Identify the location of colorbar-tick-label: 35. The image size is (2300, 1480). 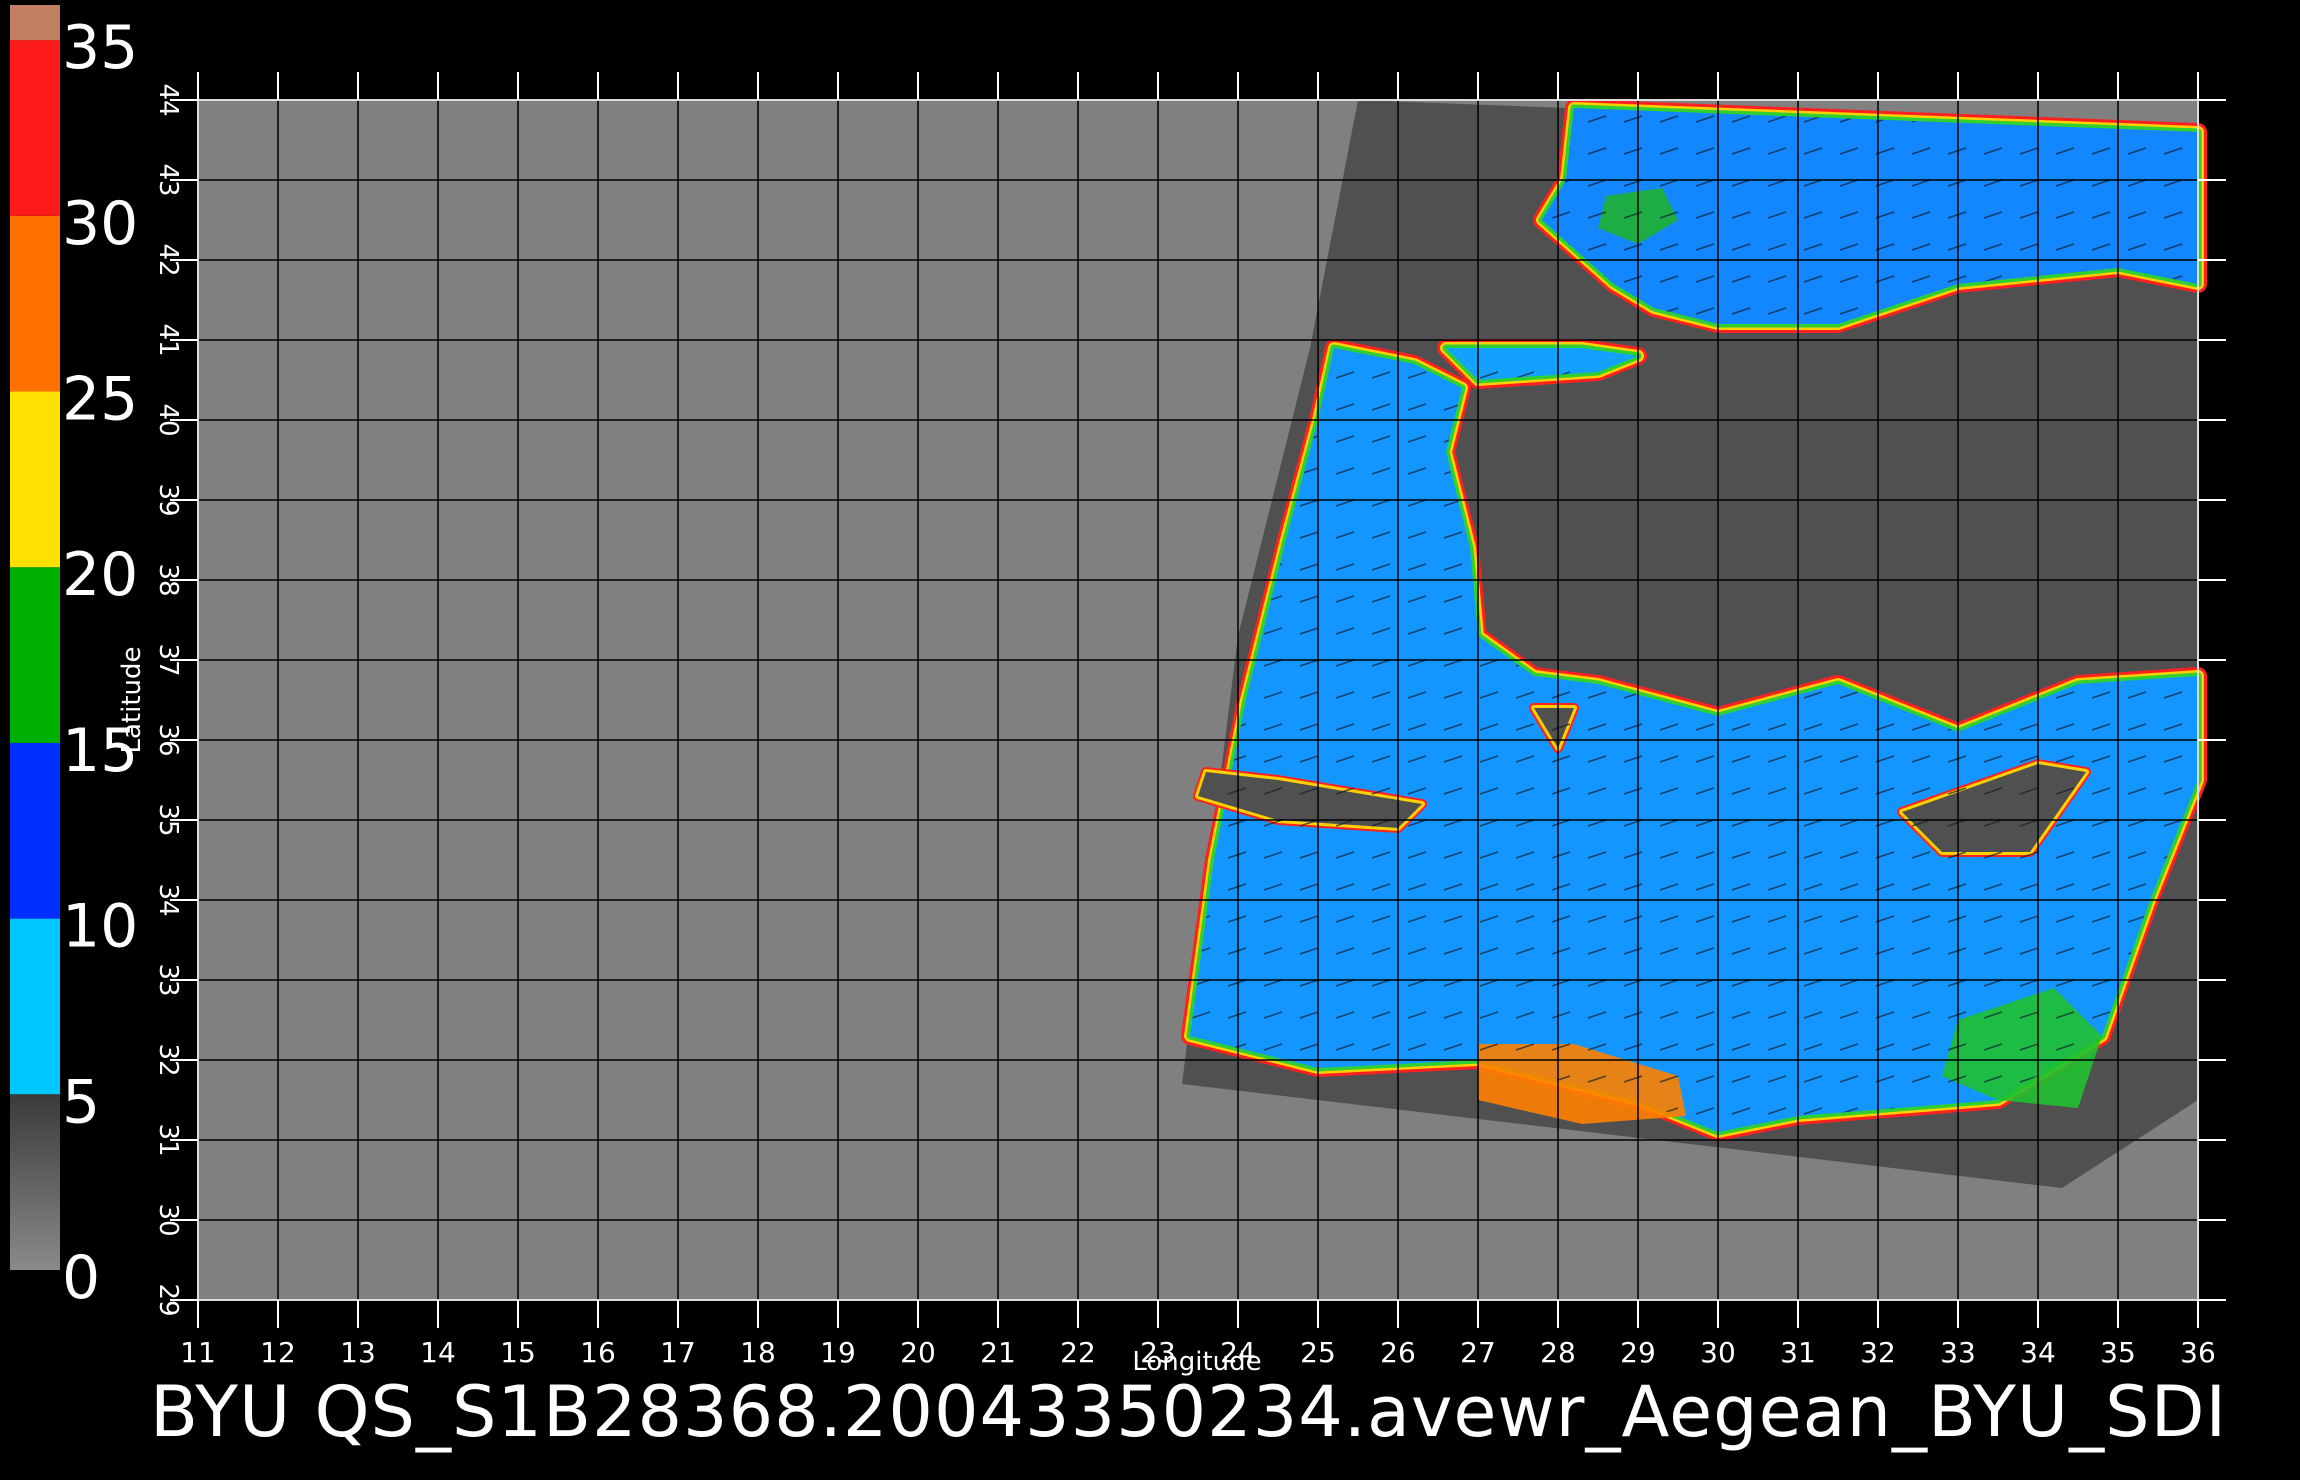
(100, 48).